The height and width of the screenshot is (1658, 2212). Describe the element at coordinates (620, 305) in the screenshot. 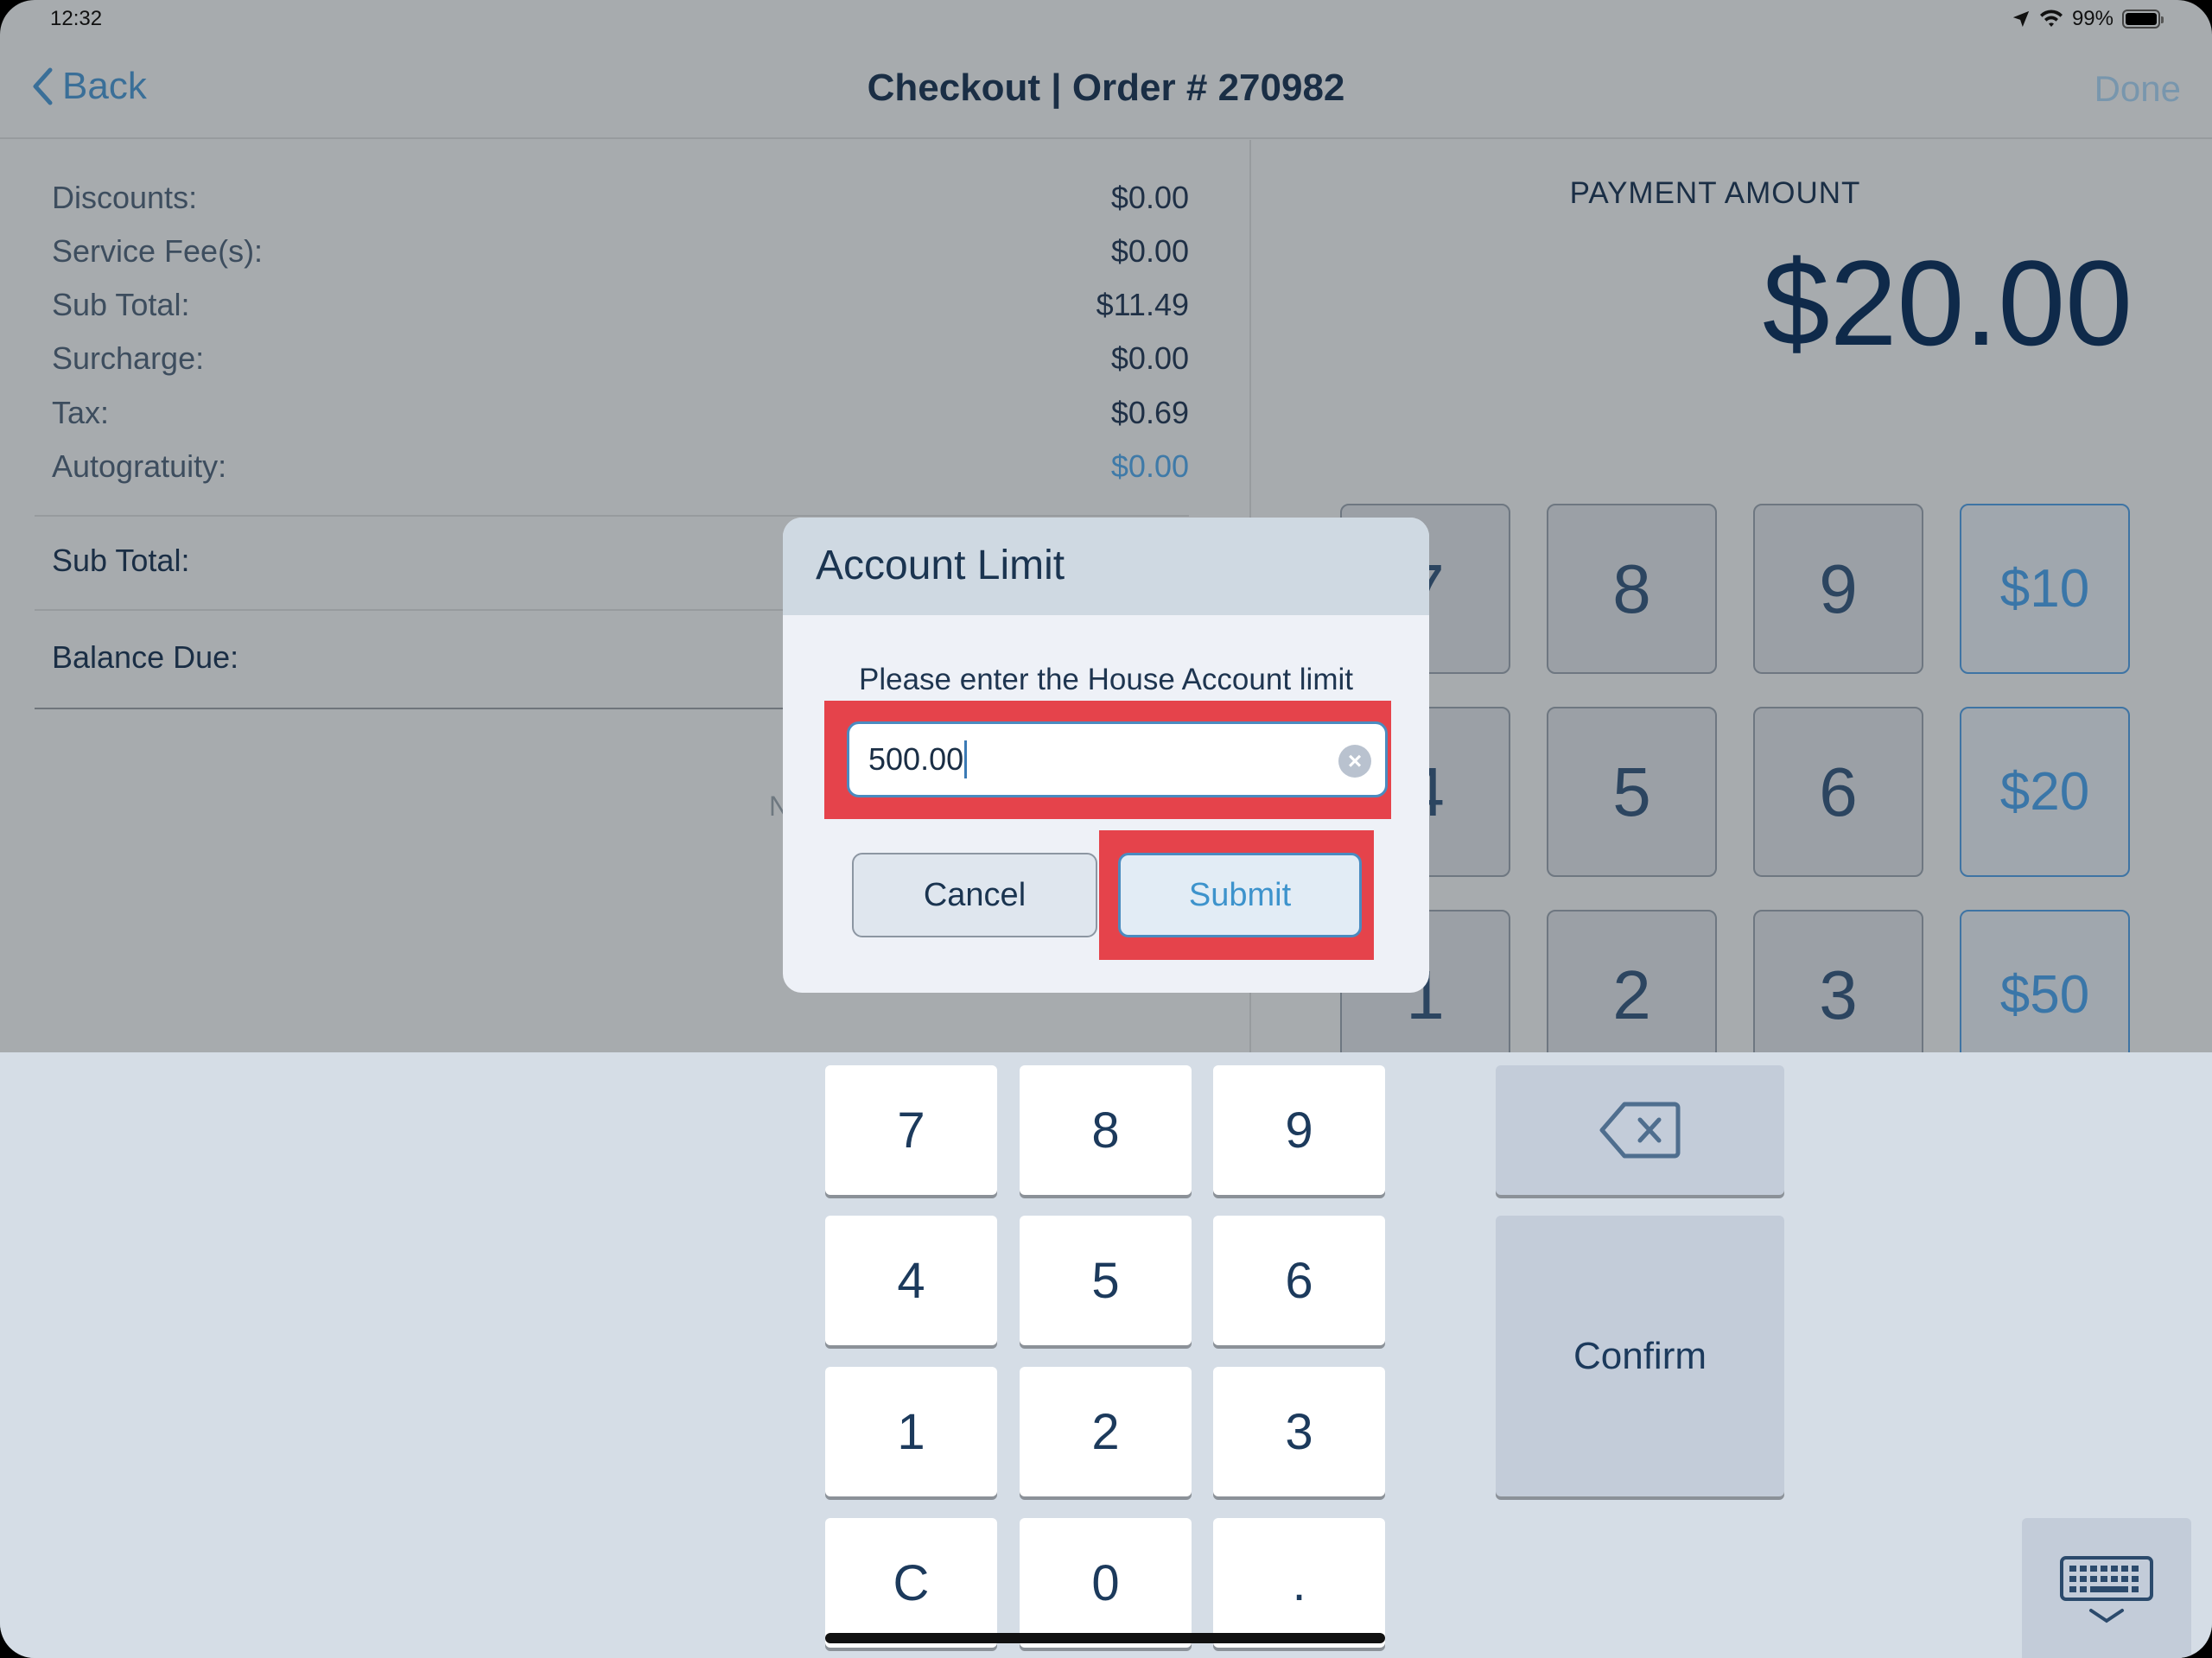

I see `summary-row-subtotal: Sub Total: $11.49` at that location.